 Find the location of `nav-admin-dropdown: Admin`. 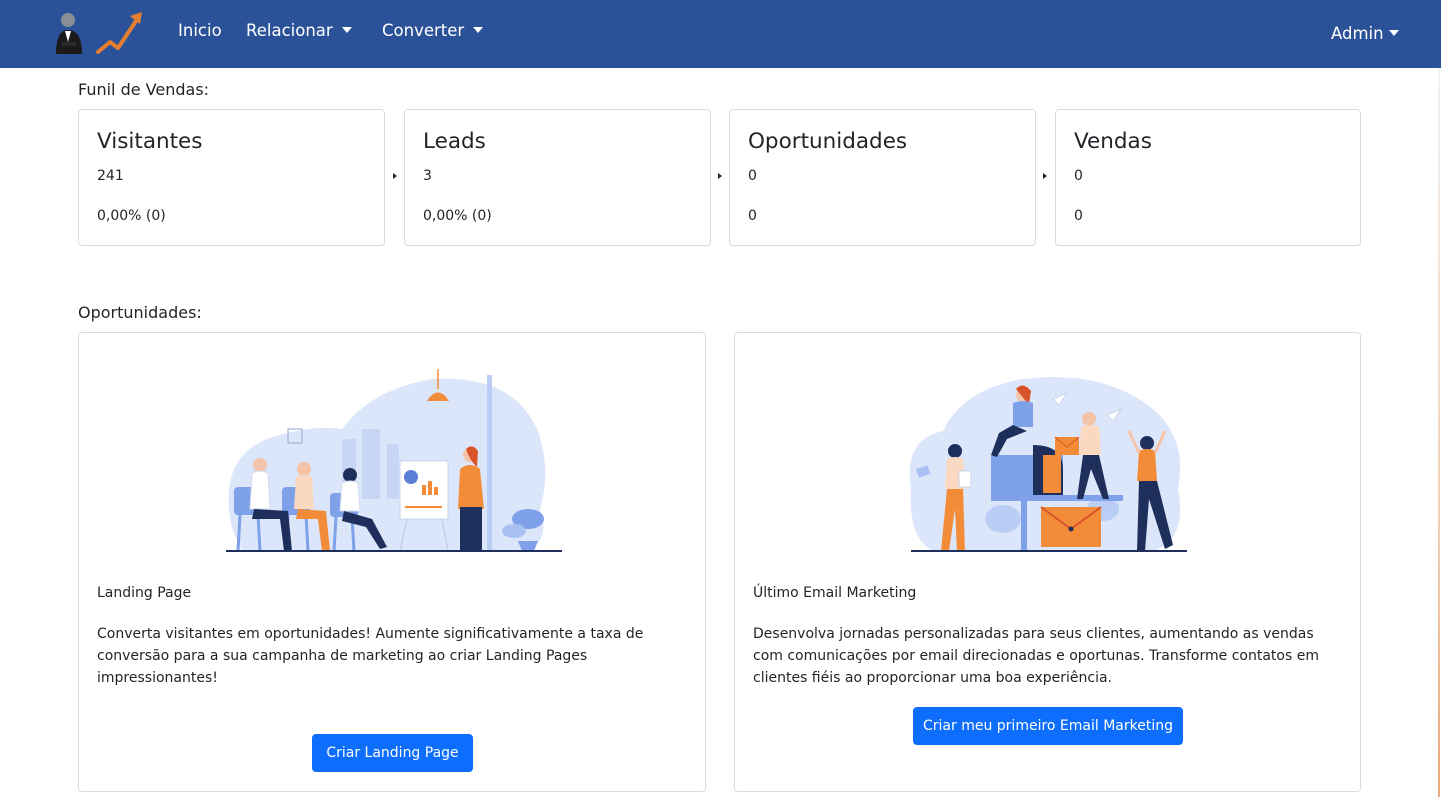

nav-admin-dropdown: Admin is located at coordinates (1365, 34).